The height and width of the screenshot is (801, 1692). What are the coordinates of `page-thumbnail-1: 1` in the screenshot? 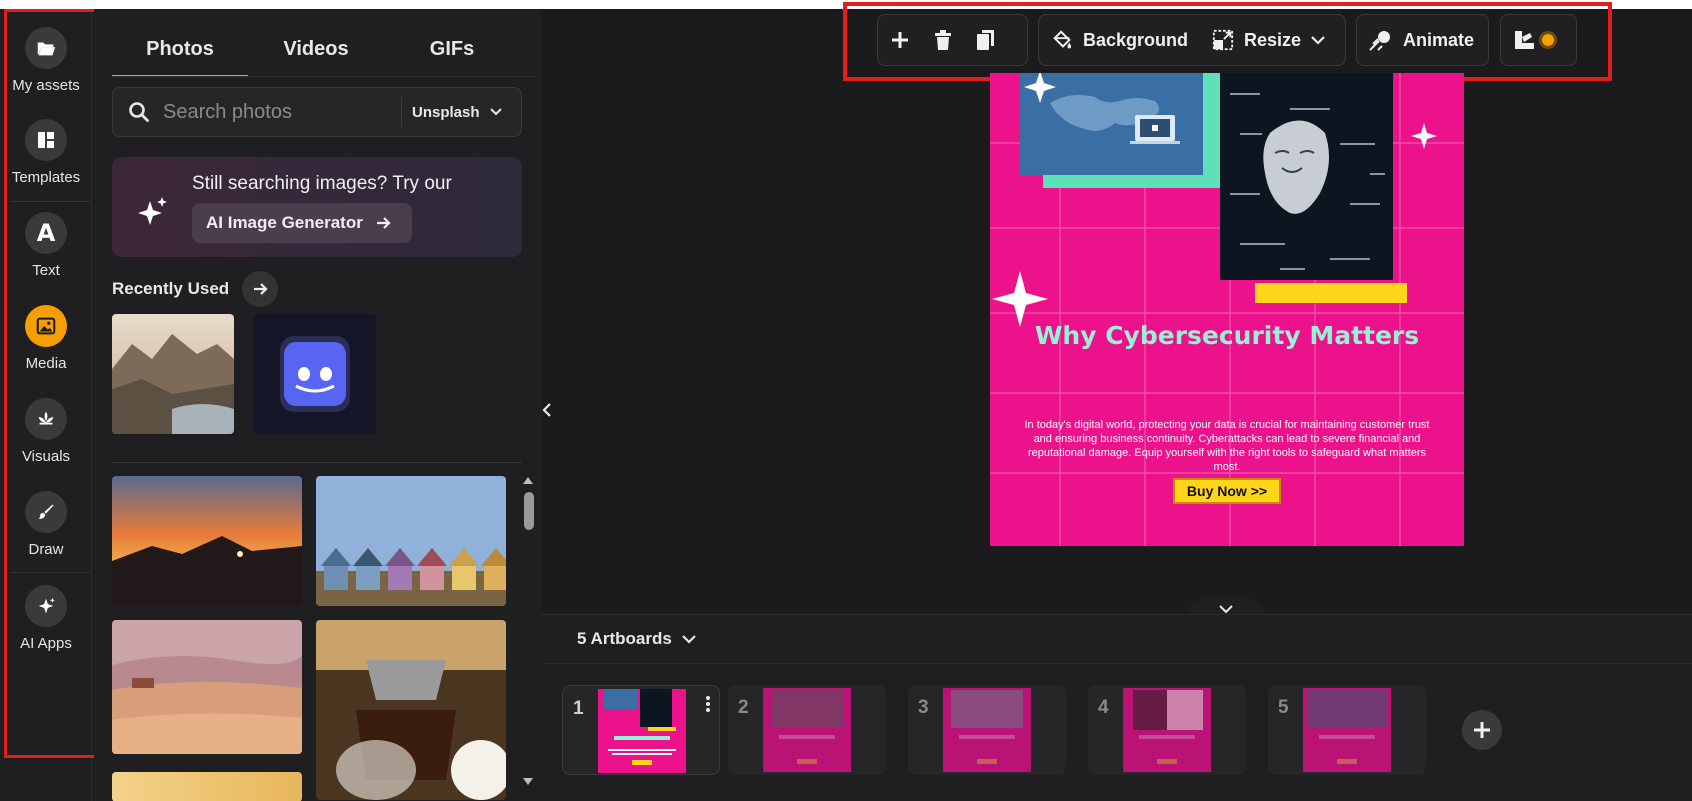 It's located at (641, 730).